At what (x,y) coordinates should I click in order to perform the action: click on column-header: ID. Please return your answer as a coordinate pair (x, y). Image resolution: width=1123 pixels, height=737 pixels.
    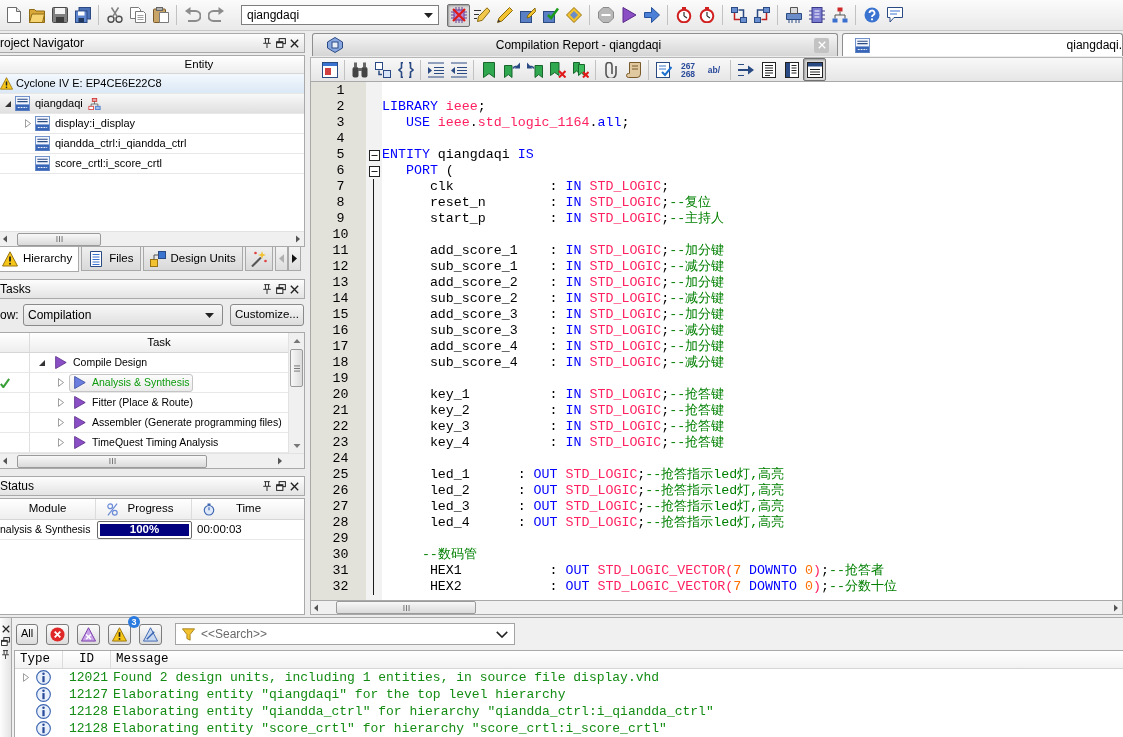
    Looking at the image, I should click on (87, 659).